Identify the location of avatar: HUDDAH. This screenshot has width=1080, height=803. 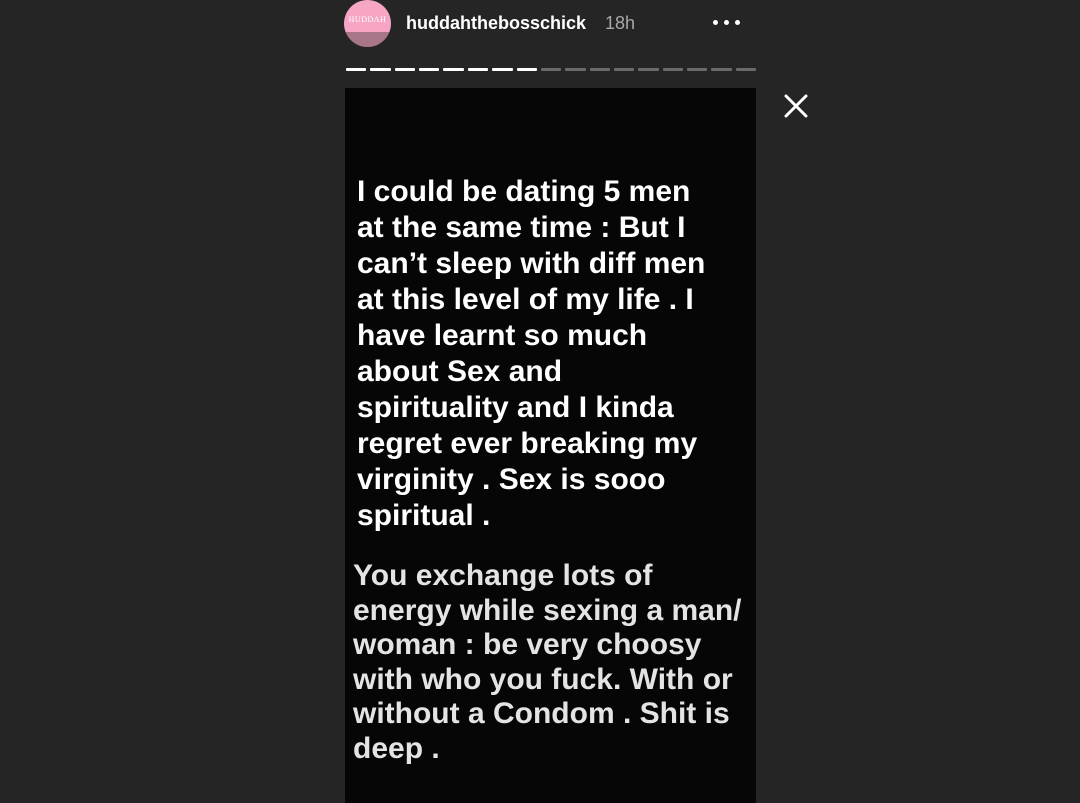
(367, 23).